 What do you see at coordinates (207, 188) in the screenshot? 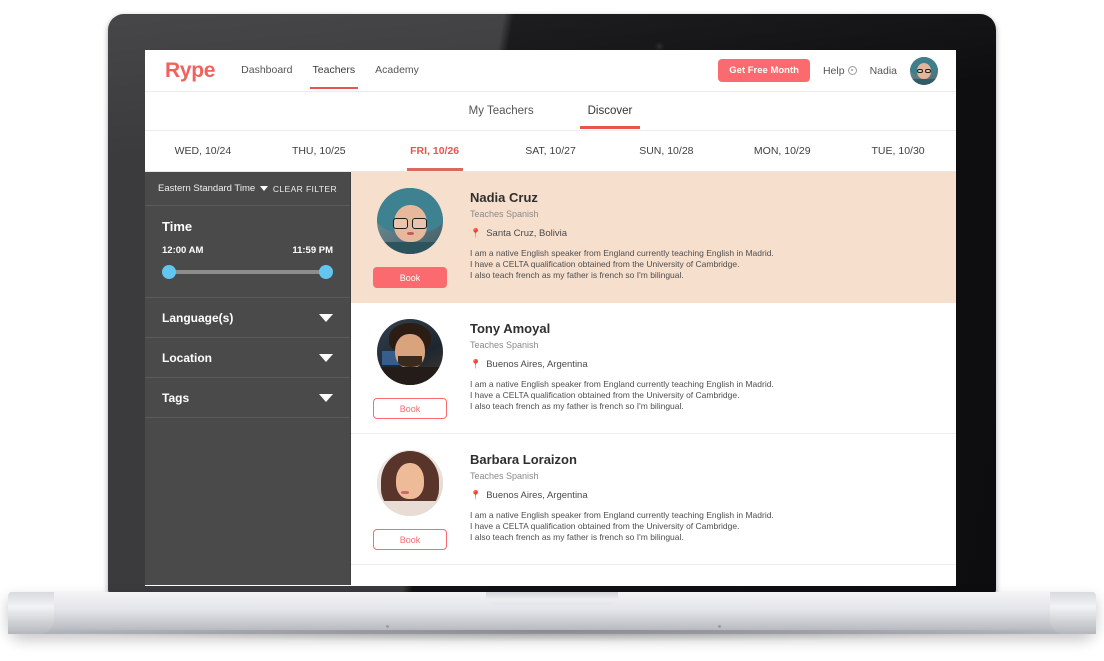
I see `timezone-label: Eastern Standard Time` at bounding box center [207, 188].